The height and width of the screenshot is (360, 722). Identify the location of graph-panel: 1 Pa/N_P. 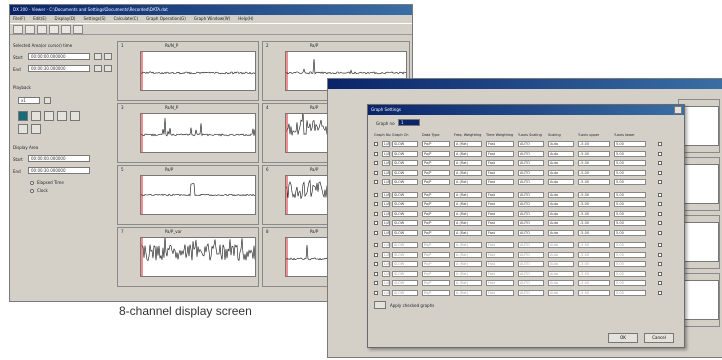
(188, 71).